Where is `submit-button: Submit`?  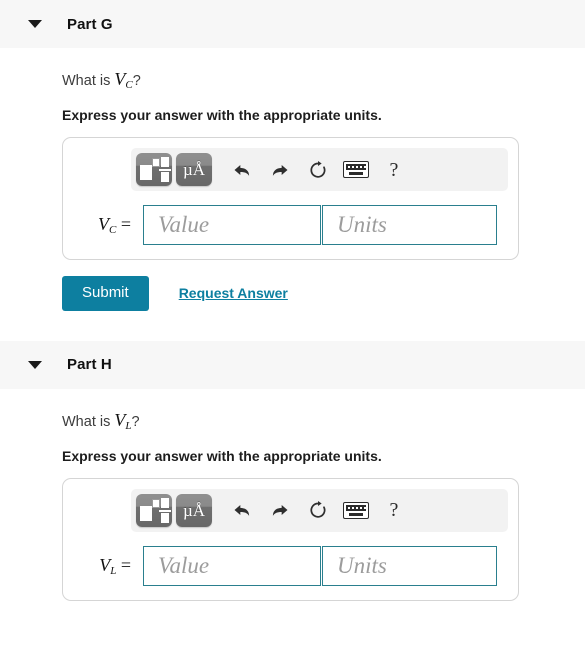 submit-button: Submit is located at coordinates (105, 293).